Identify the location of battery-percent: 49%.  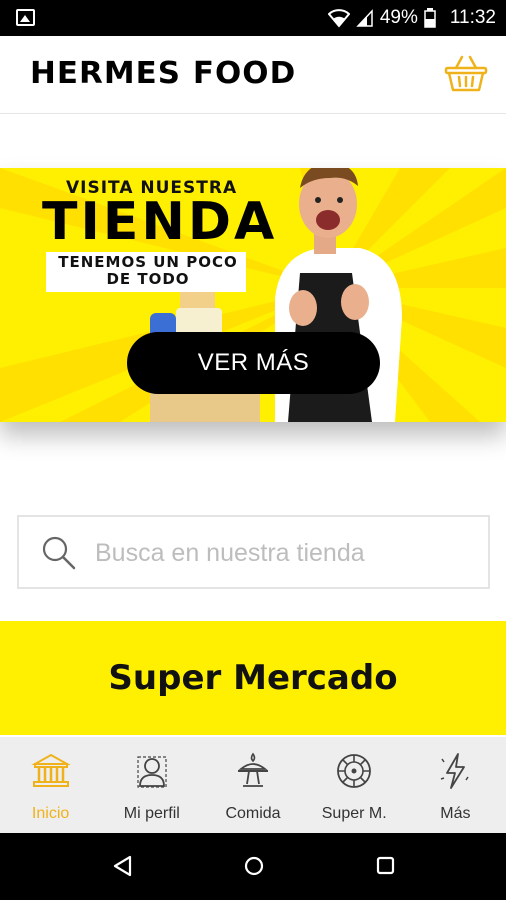
(398, 17).